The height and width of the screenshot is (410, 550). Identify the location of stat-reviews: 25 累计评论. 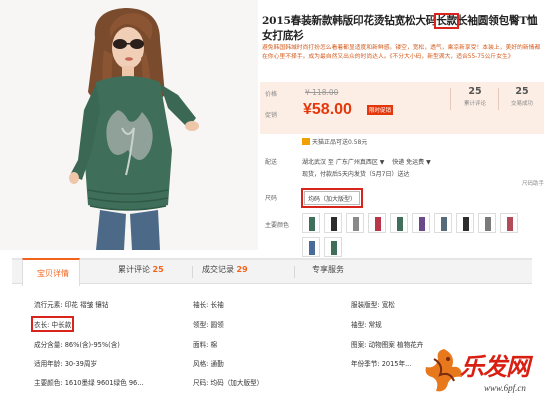
(475, 96).